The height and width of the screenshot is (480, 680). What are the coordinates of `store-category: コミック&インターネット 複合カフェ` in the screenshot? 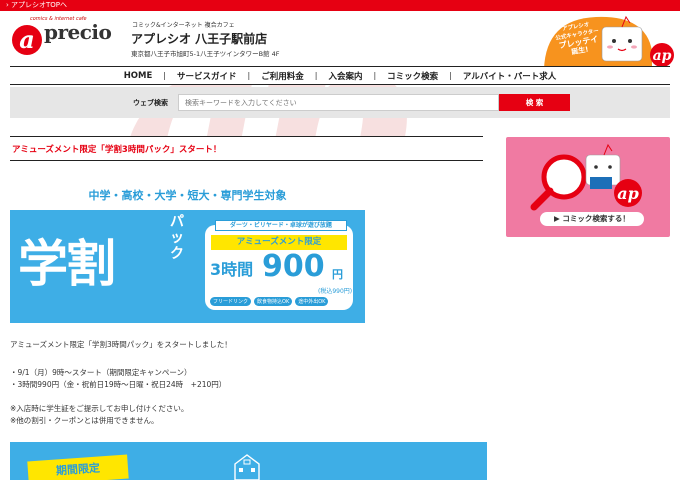 It's located at (183, 25).